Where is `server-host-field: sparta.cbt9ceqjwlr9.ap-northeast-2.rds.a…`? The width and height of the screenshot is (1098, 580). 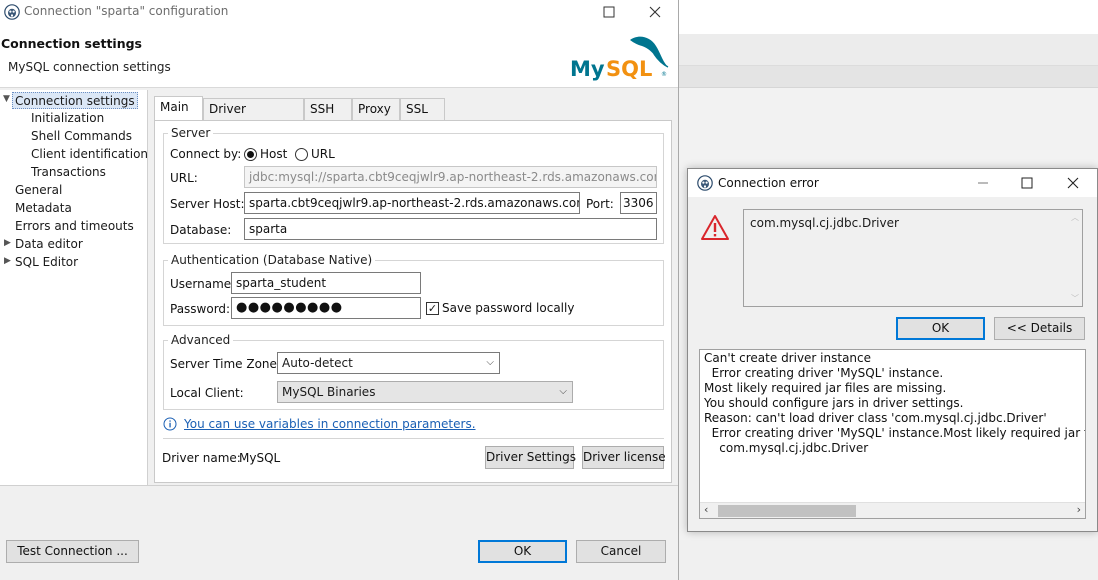
server-host-field: sparta.cbt9ceqjwlr9.ap-northeast-2.rds.a… is located at coordinates (412, 203).